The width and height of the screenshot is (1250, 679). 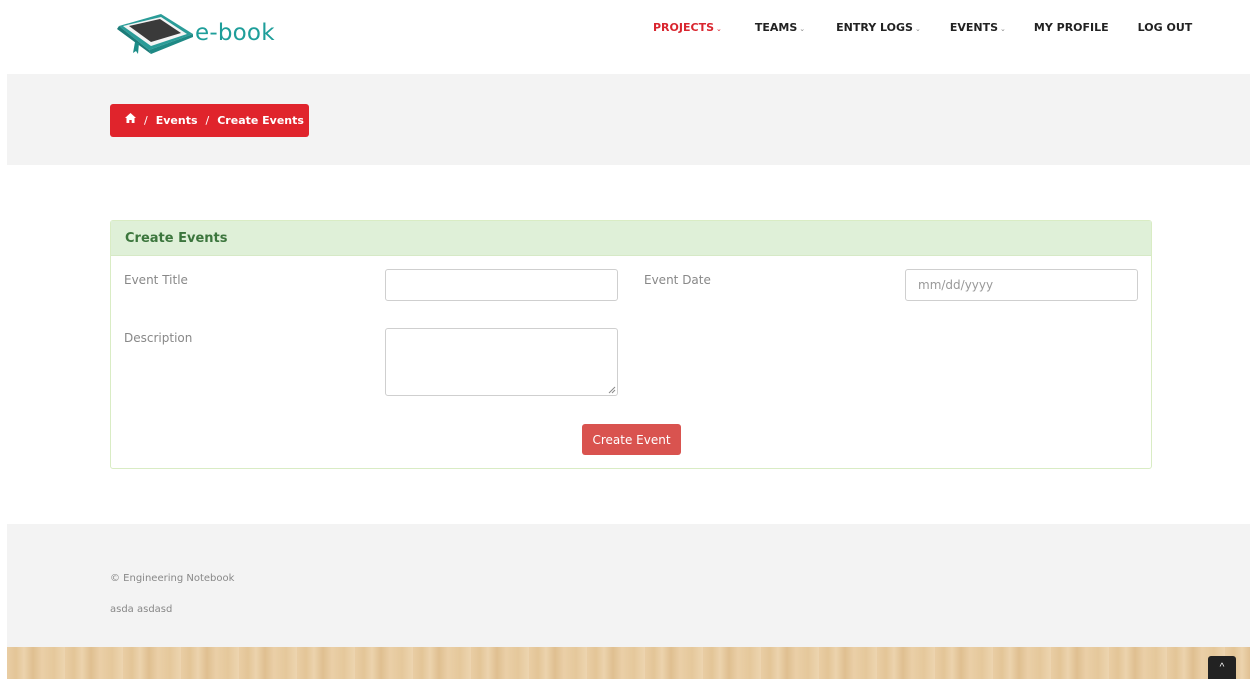 I want to click on logo: e-book, so click(x=203, y=34).